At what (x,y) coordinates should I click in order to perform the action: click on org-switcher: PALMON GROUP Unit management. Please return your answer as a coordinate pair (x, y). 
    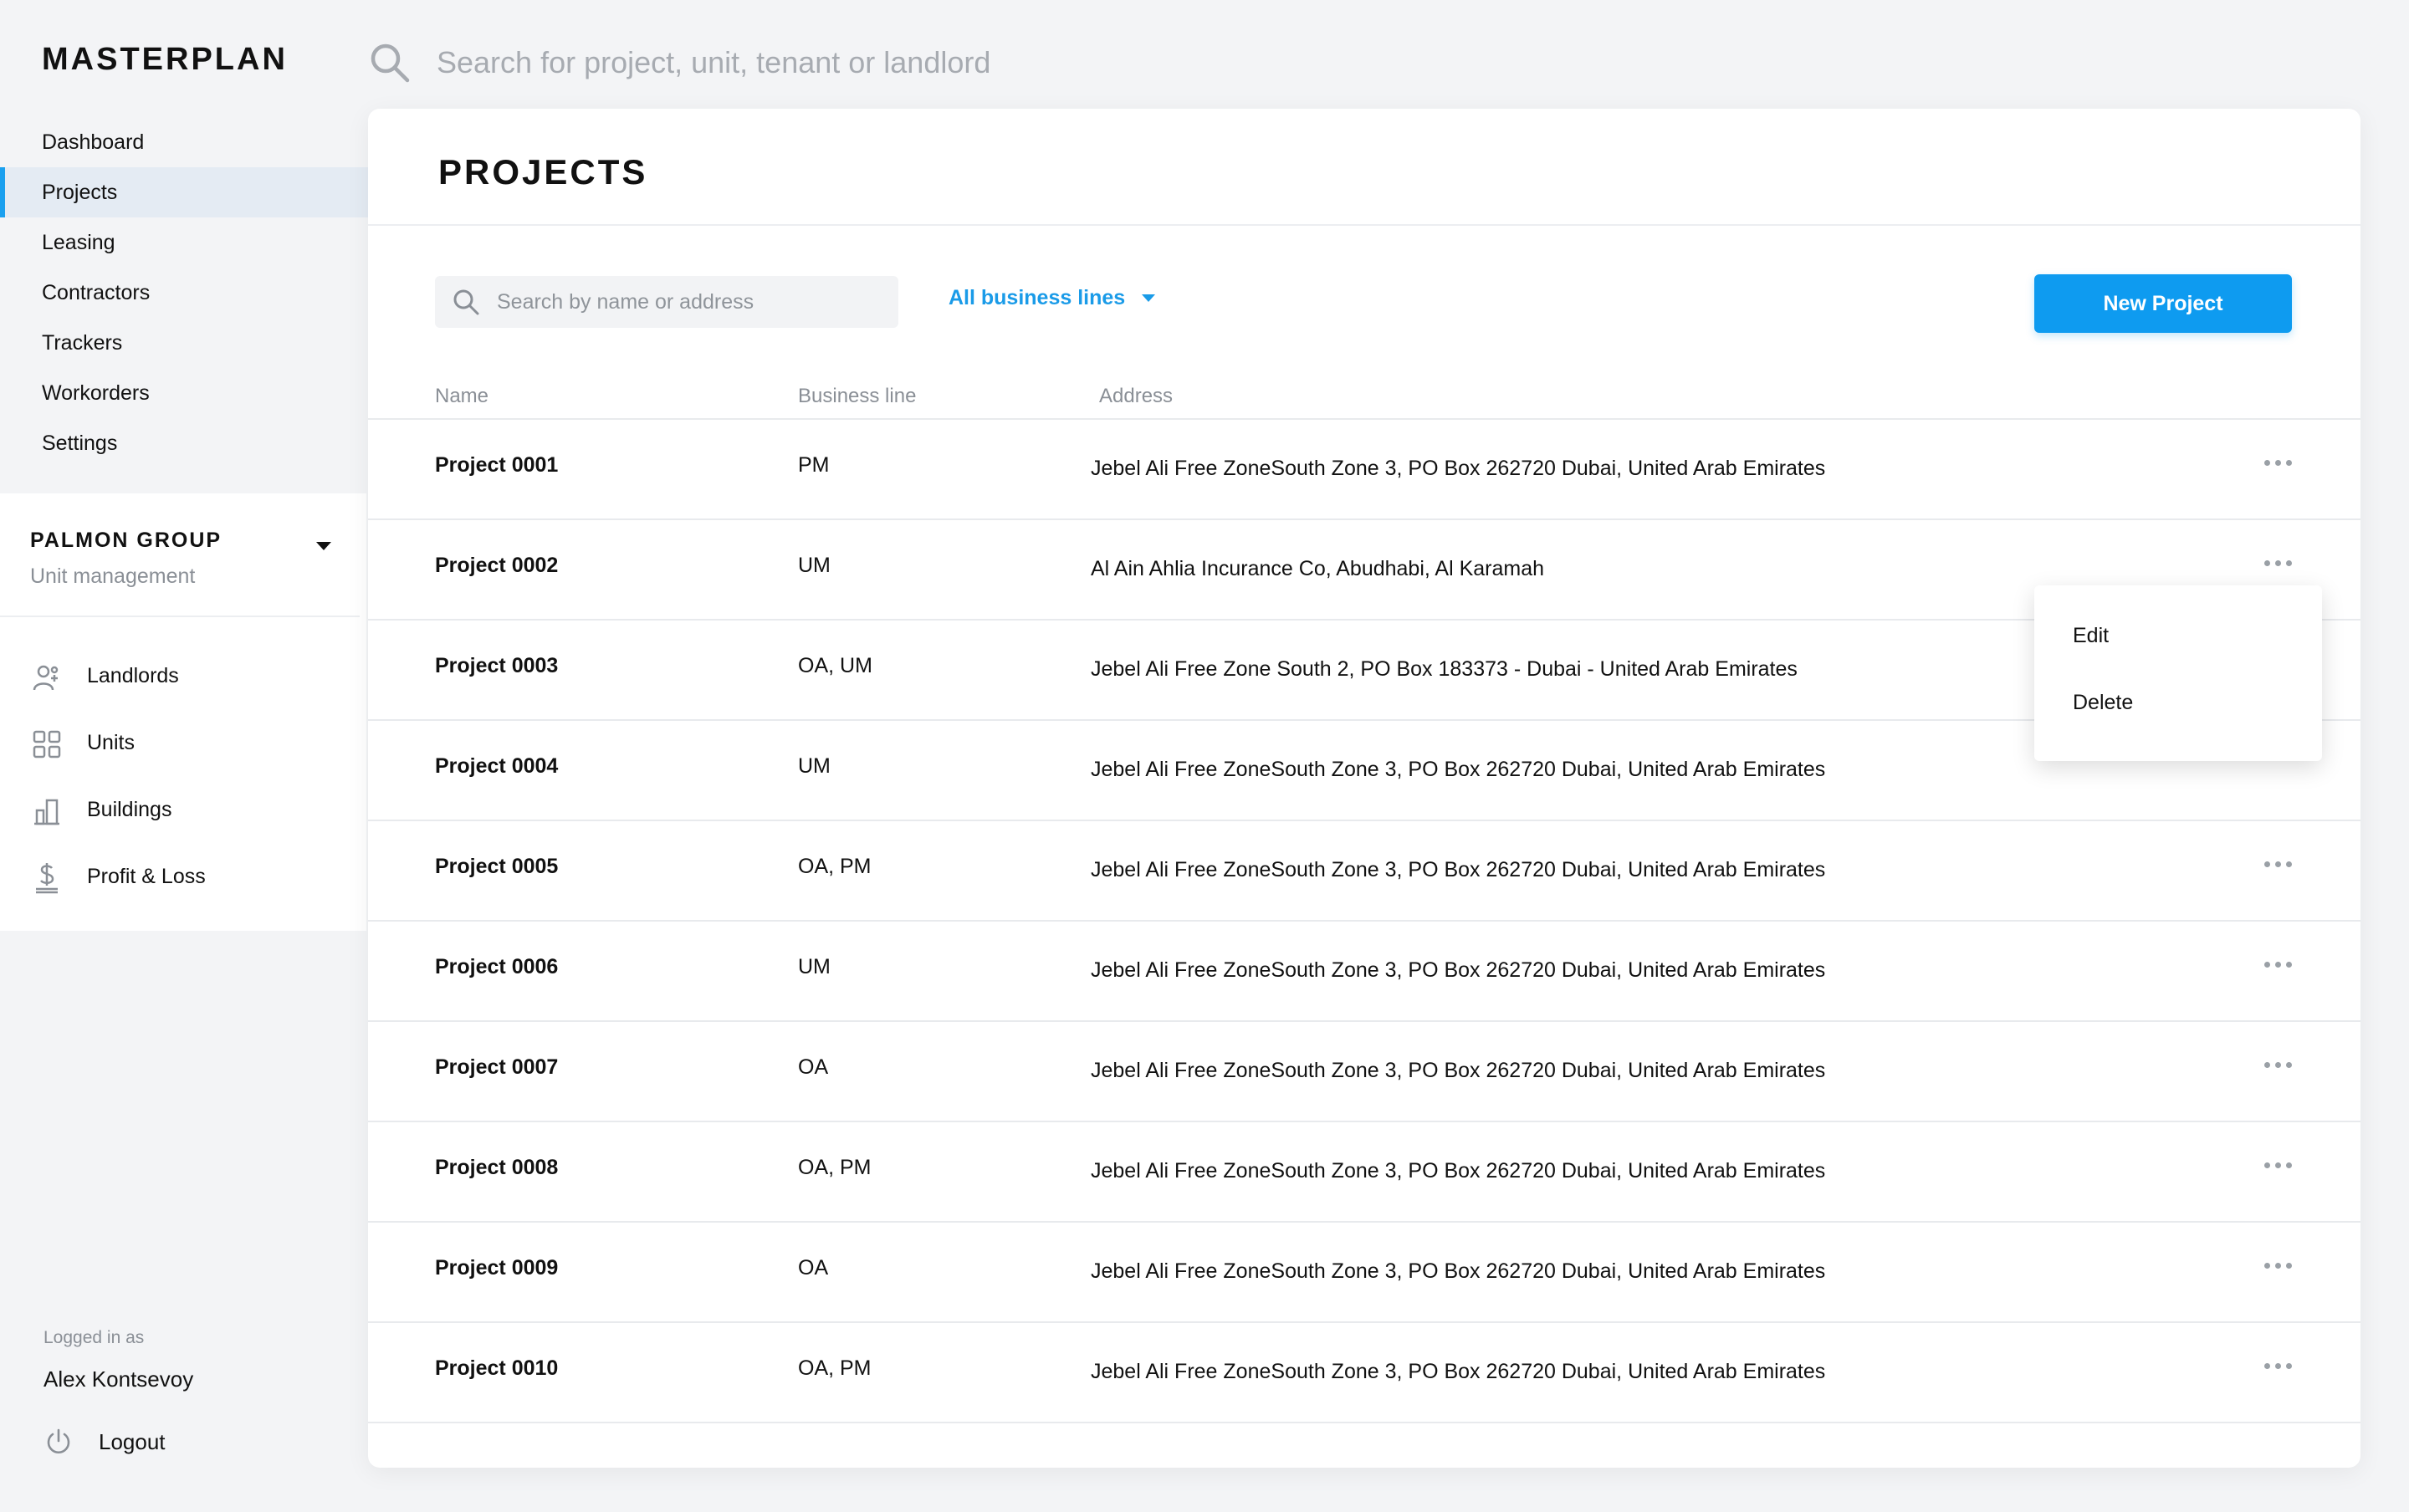
    Looking at the image, I should click on (180, 566).